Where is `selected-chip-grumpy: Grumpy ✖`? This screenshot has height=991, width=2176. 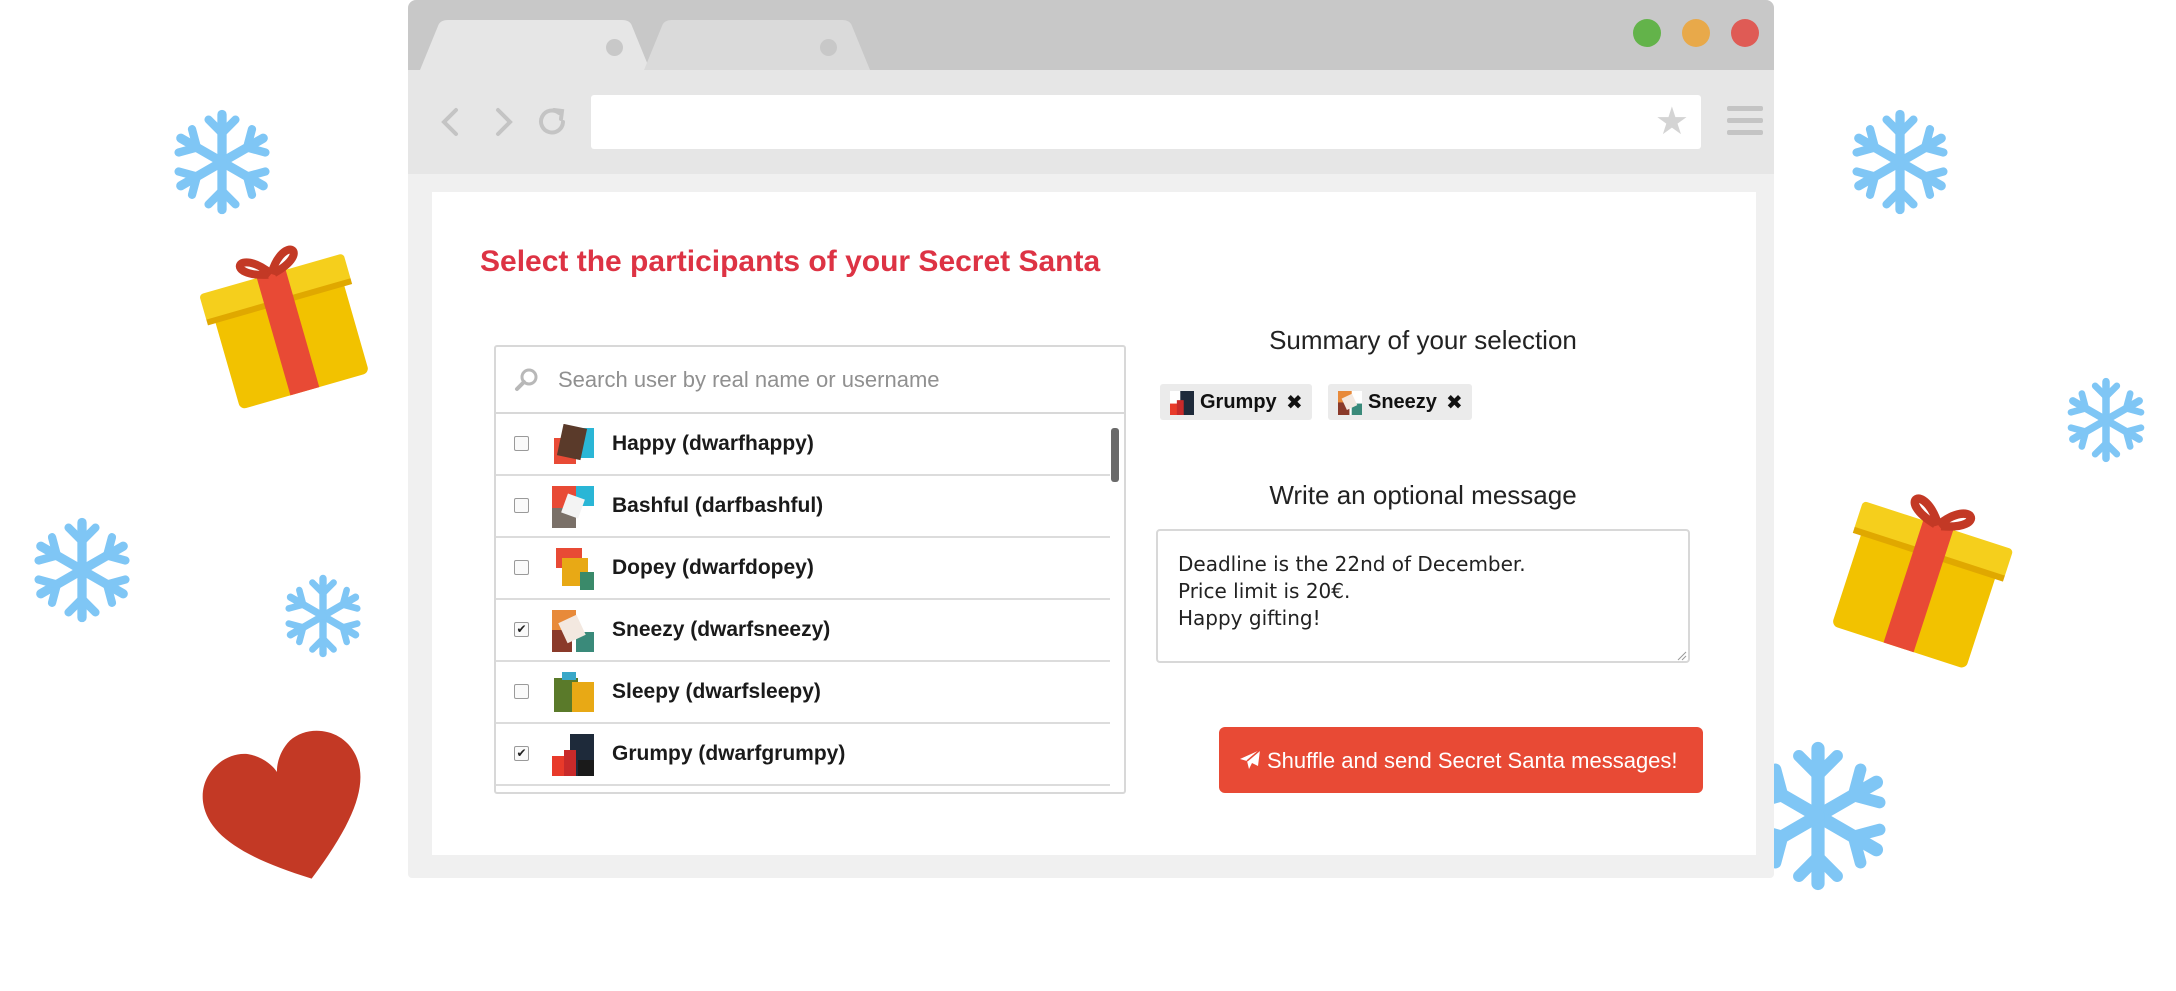
selected-chip-grumpy: Grumpy ✖ is located at coordinates (1236, 402).